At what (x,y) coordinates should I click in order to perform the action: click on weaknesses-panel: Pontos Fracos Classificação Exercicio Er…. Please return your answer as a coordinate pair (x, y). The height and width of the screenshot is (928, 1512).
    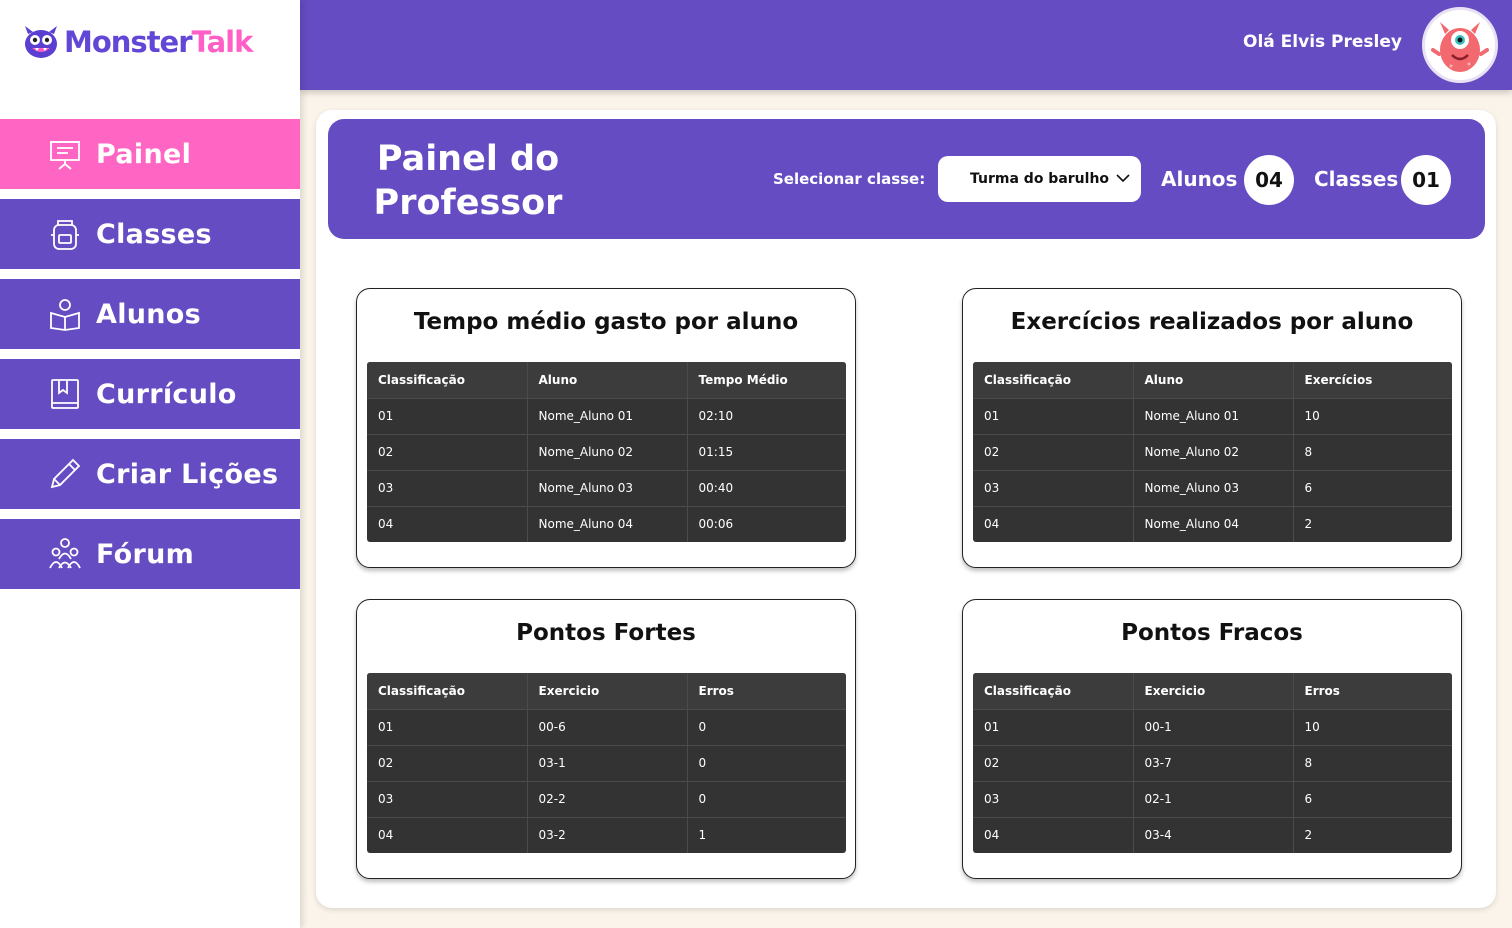
    Looking at the image, I should click on (1212, 739).